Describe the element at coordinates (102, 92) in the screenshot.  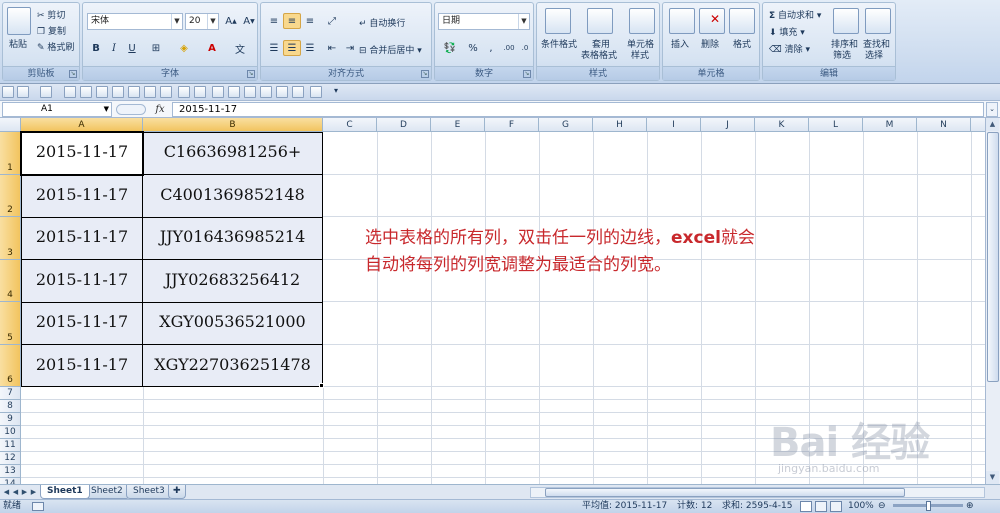
I see `table-icon` at that location.